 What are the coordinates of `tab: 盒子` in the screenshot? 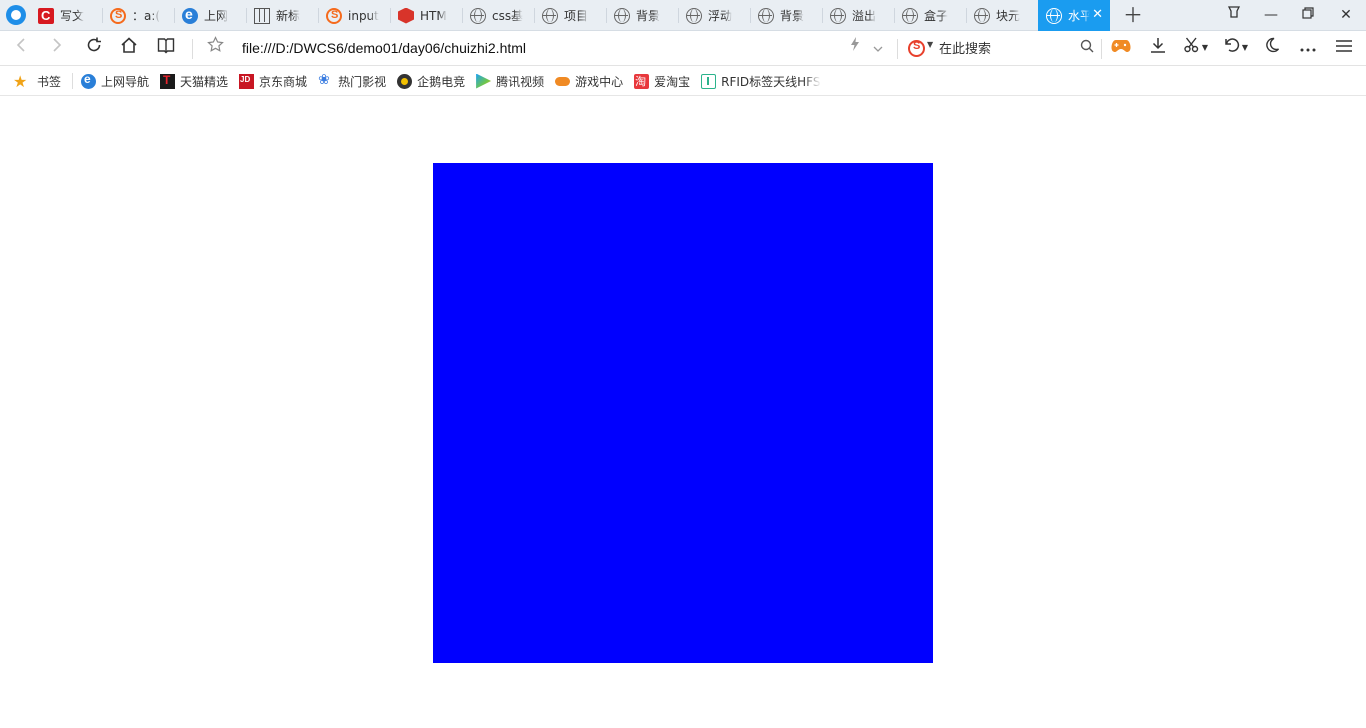 It's located at (930, 15).